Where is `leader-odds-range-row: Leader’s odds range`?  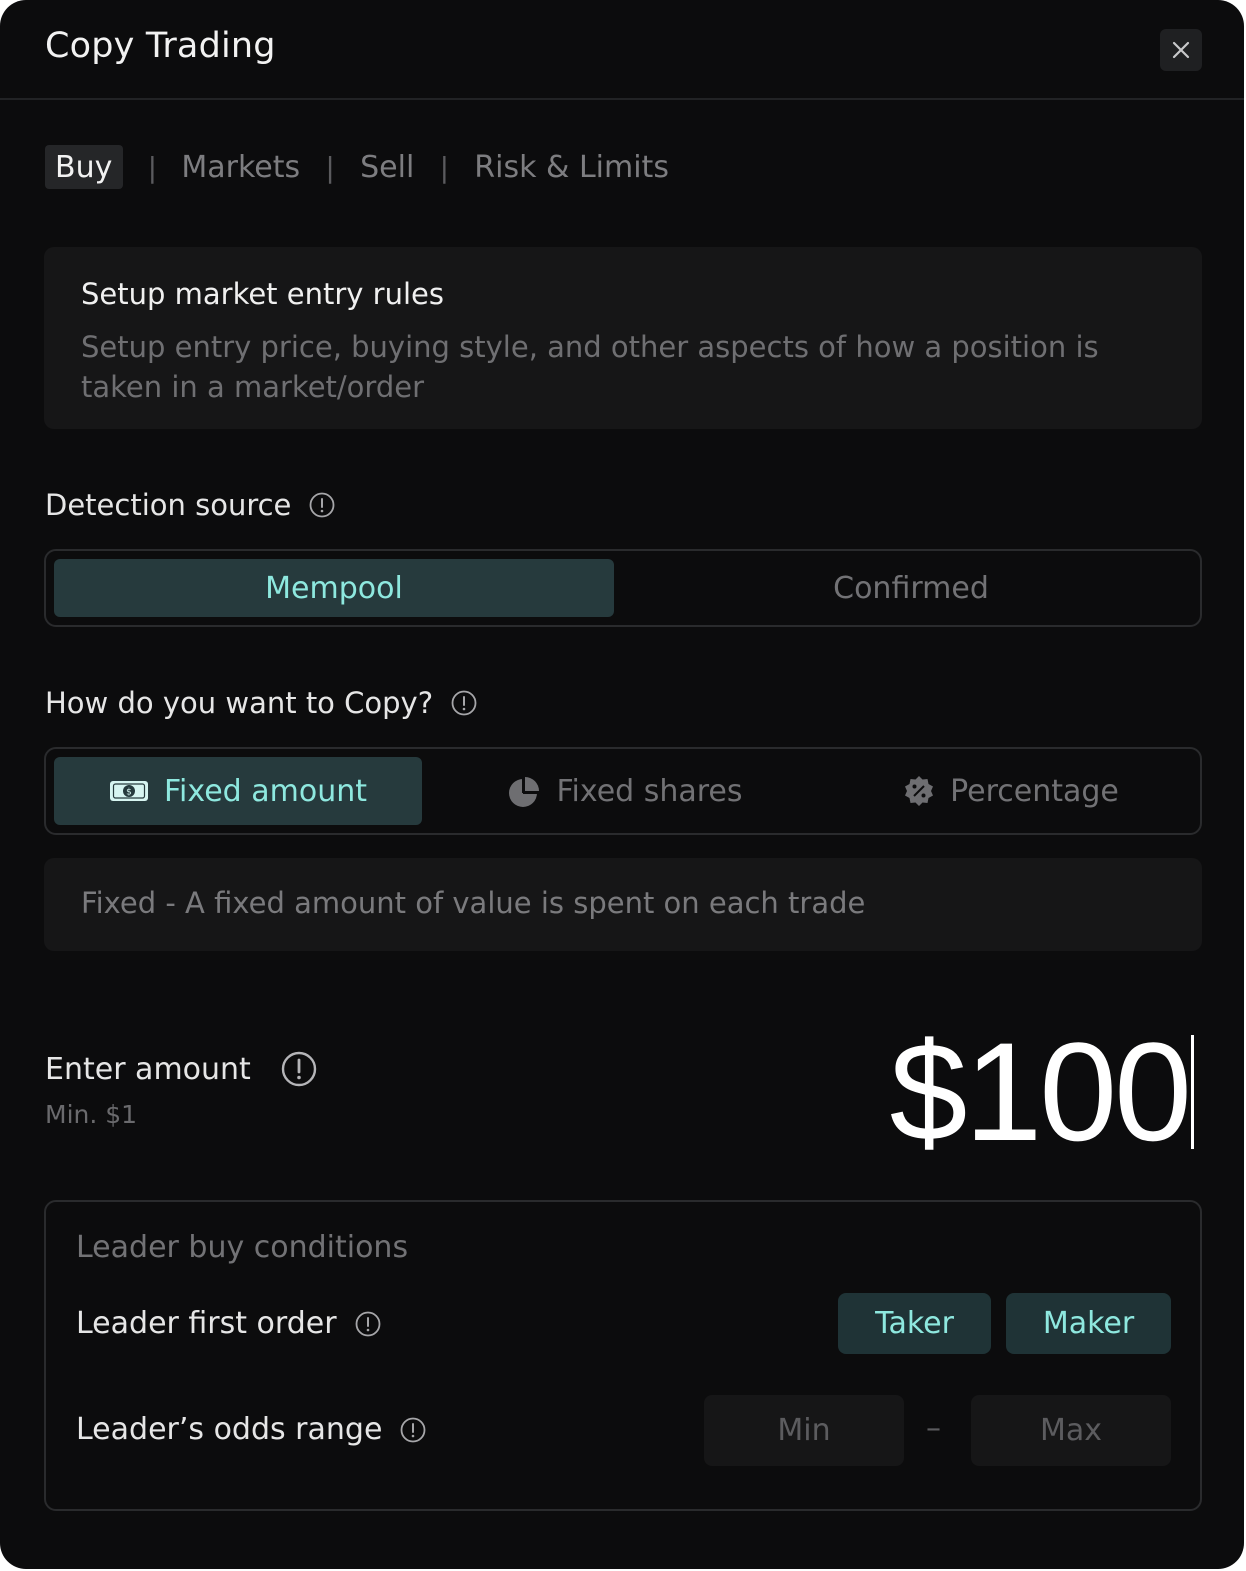
leader-odds-range-row: Leader’s odds range is located at coordinates (251, 1429).